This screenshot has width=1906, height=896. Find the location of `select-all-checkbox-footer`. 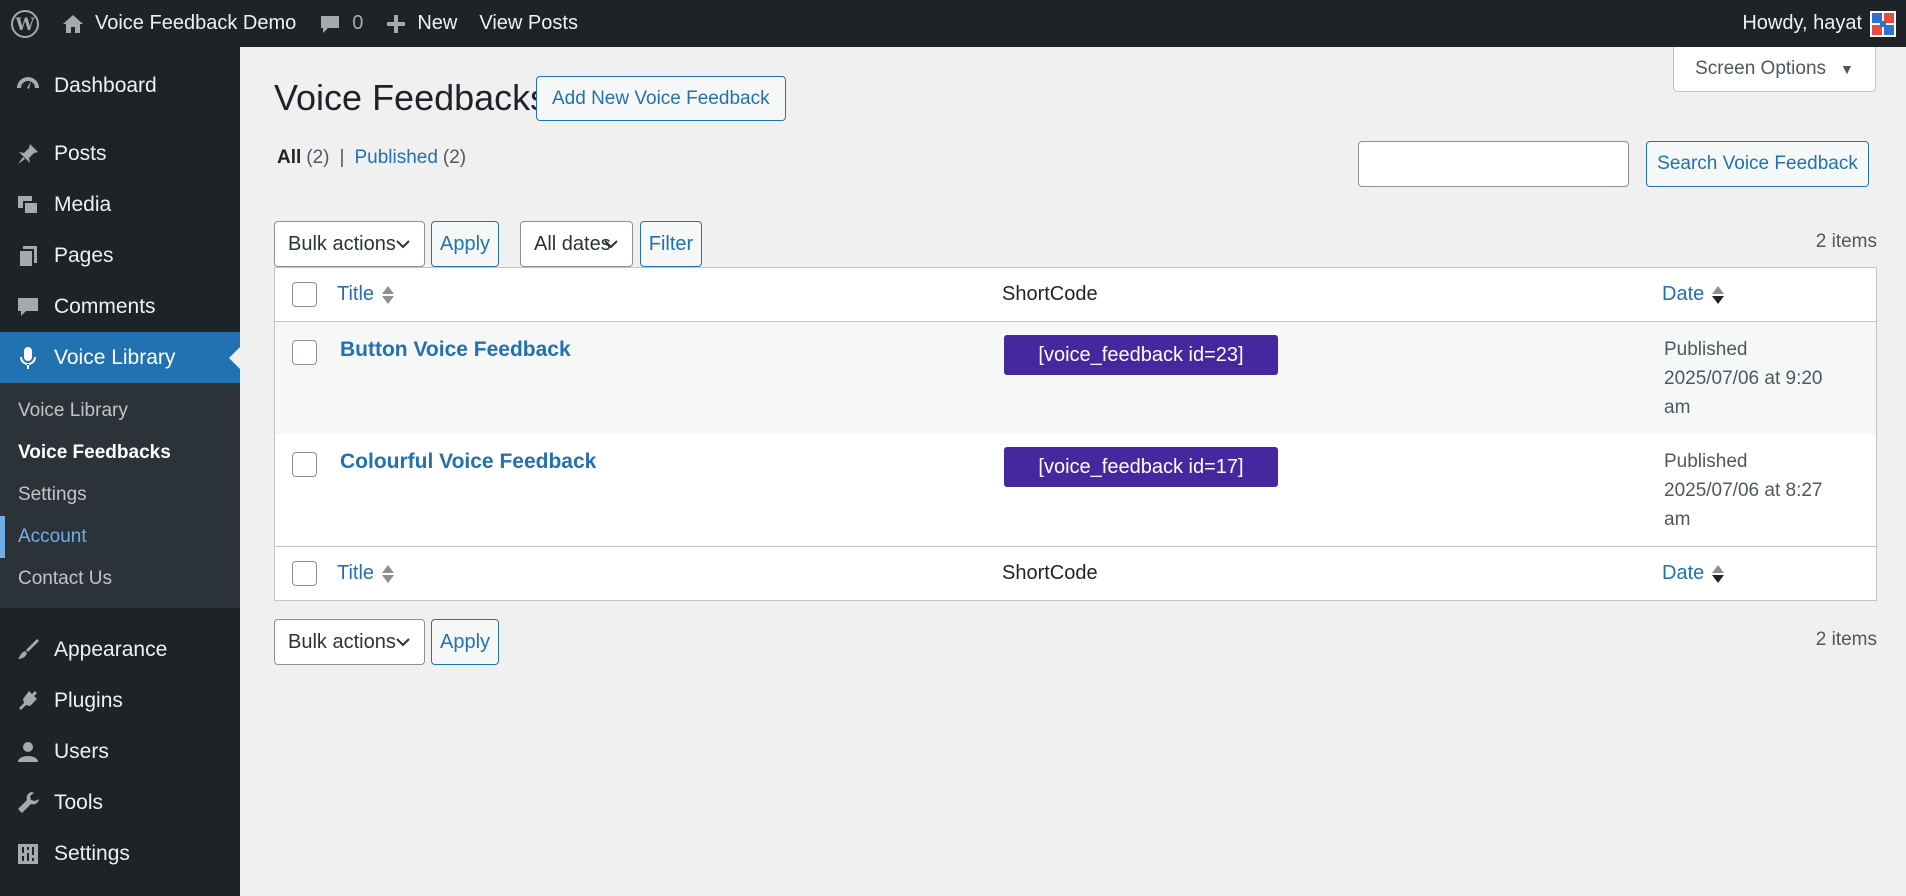

select-all-checkbox-footer is located at coordinates (304, 573).